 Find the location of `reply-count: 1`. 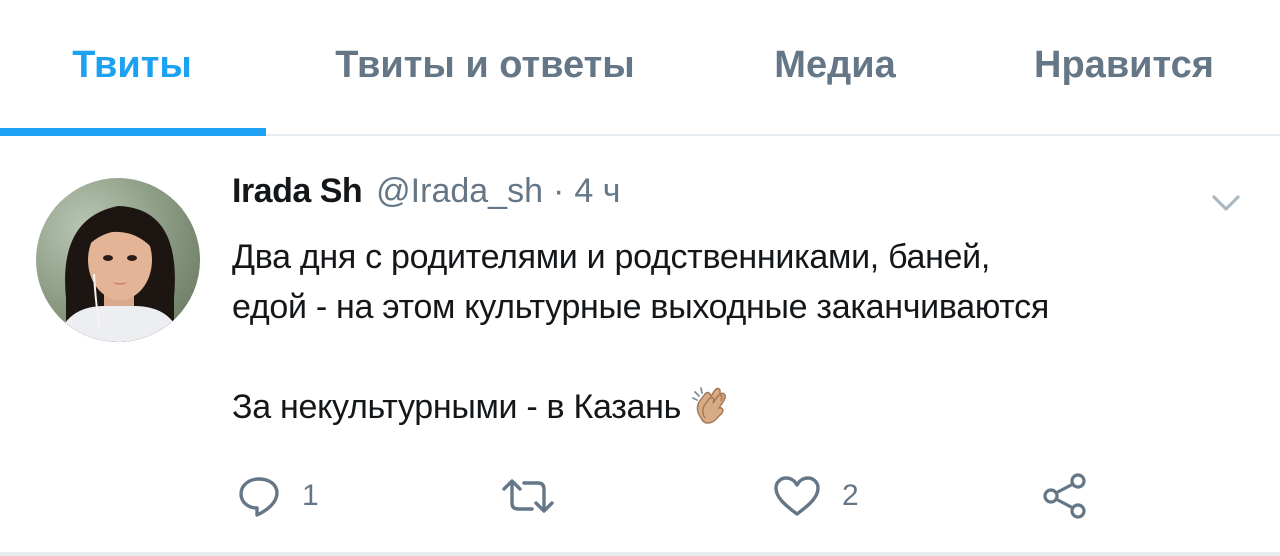

reply-count: 1 is located at coordinates (310, 495).